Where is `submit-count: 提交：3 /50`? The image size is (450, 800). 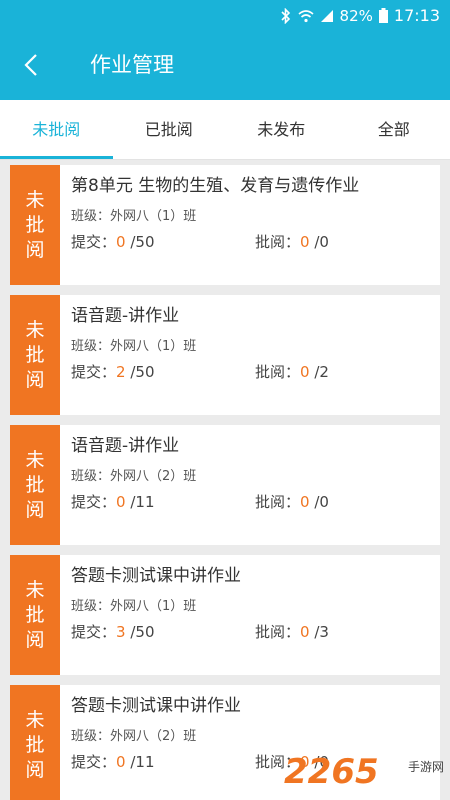
submit-count: 提交：3 /50 is located at coordinates (113, 632).